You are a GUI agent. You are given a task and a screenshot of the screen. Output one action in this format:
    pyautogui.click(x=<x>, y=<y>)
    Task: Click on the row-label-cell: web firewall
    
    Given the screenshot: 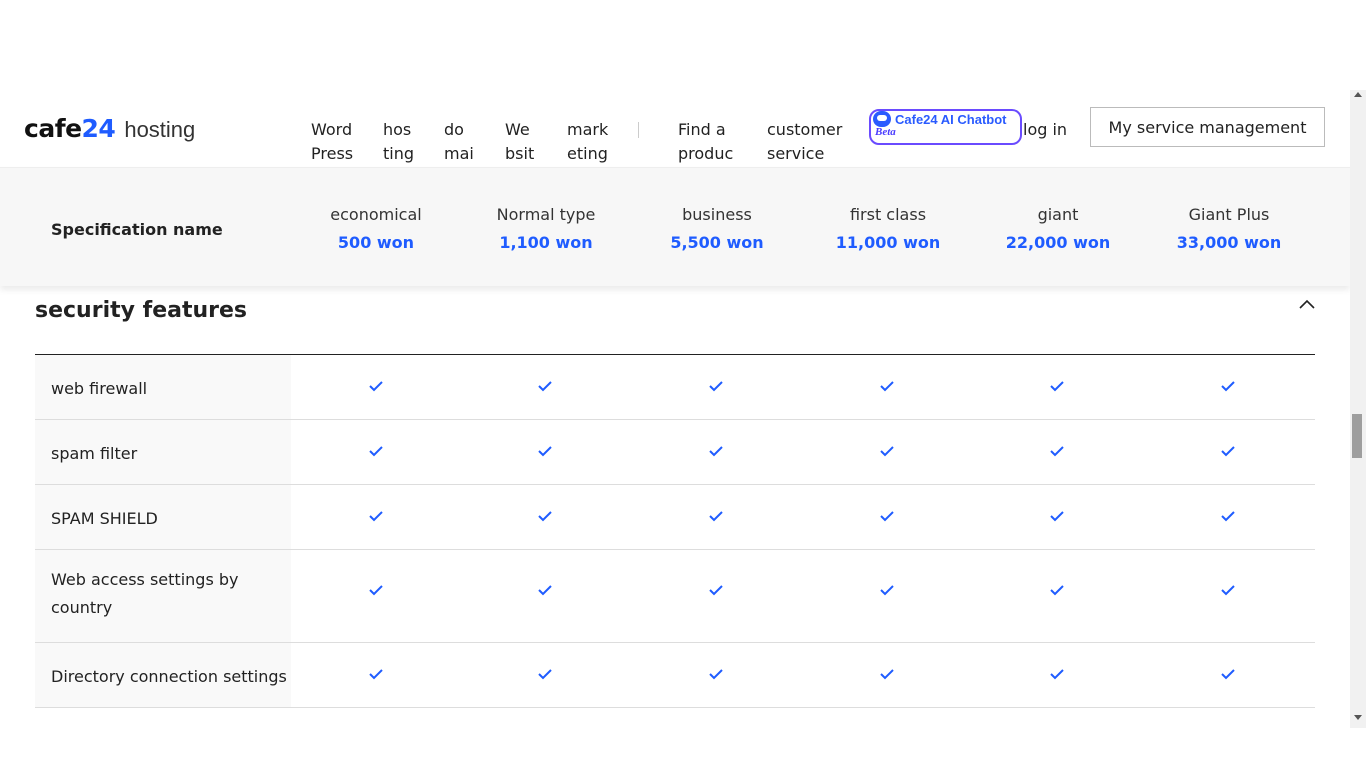 What is the action you would take?
    pyautogui.click(x=163, y=387)
    